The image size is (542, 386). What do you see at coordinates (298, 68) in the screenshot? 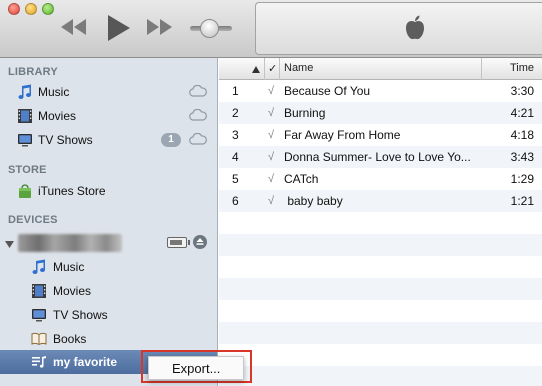
I see `column-header-name: Name` at bounding box center [298, 68].